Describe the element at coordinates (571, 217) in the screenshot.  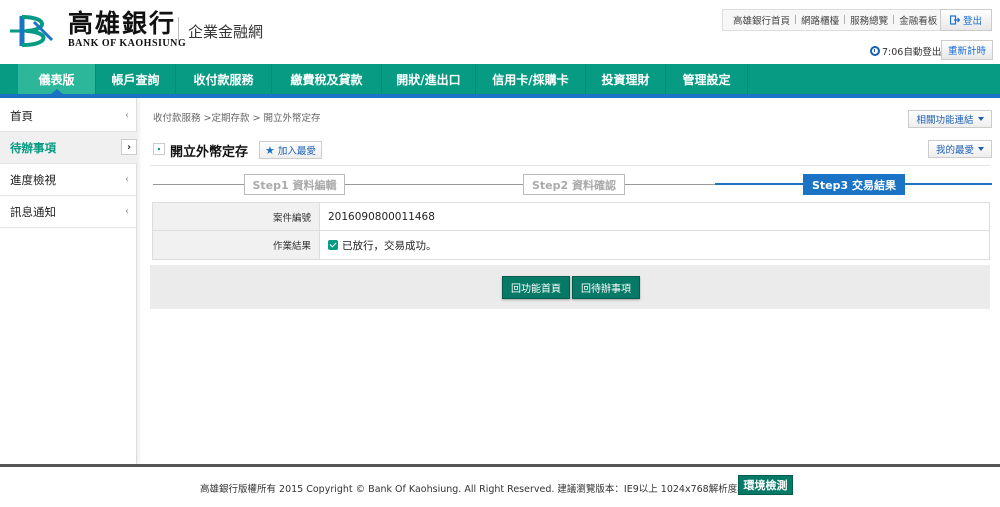
I see `table-row: 案件編號 2016090800011468` at that location.